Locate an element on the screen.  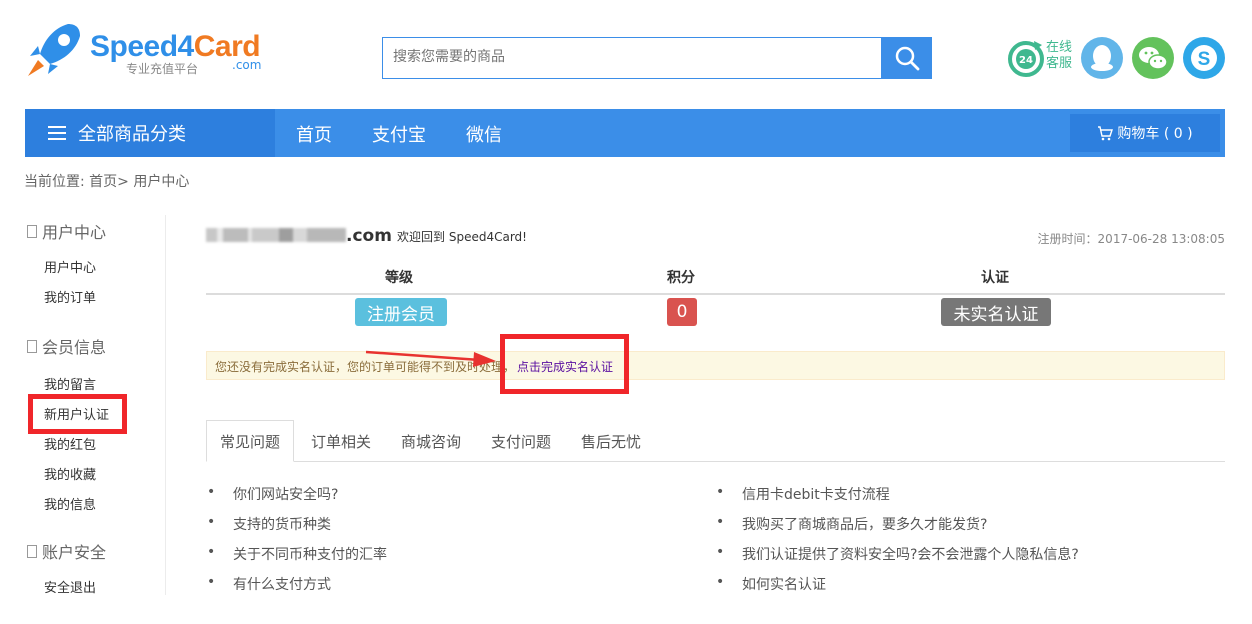
wechat-icon is located at coordinates (1153, 58).